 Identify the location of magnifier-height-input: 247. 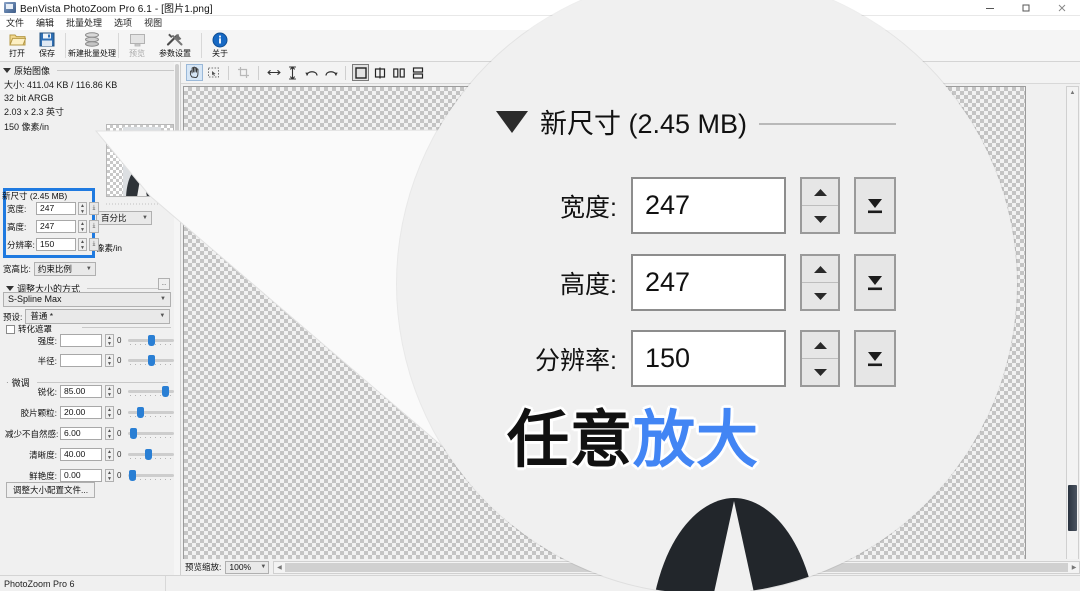
(708, 282).